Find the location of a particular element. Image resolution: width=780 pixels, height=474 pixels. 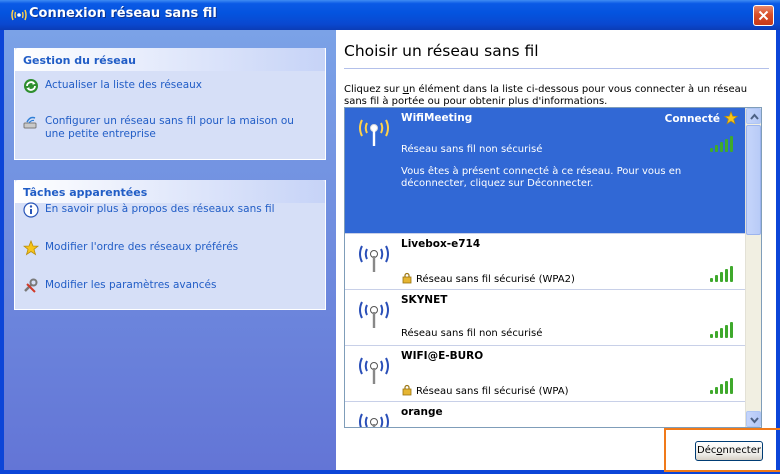

refresh-networks-link: Actualiser la liste des réseaux is located at coordinates (171, 86).